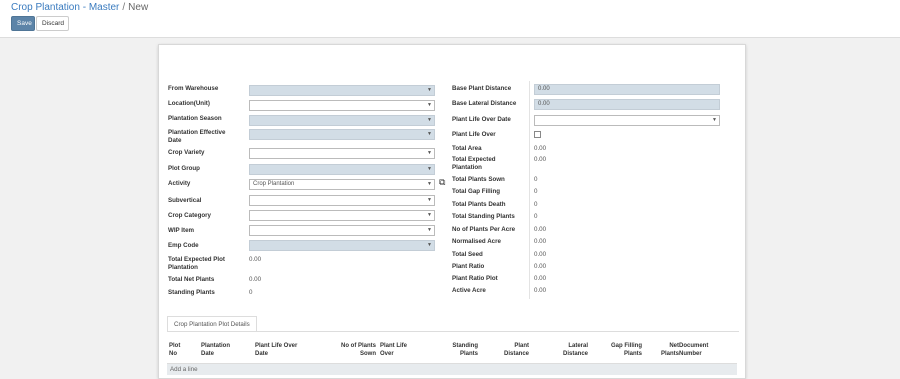 The height and width of the screenshot is (379, 900). I want to click on label-total-standing-plants: Total Standing Plants, so click(483, 216).